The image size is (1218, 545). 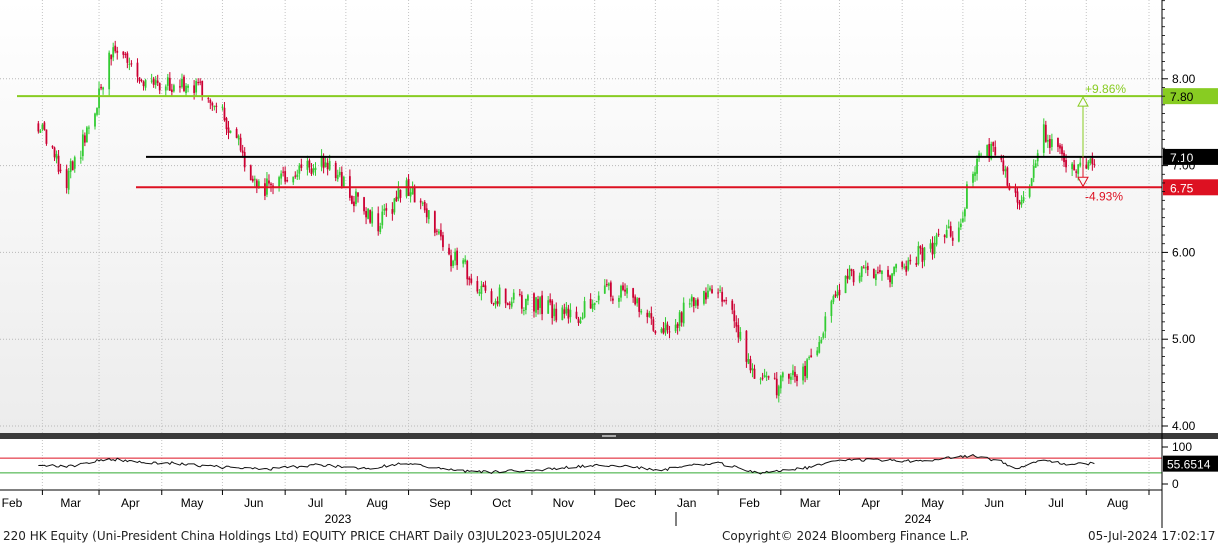 What do you see at coordinates (1182, 97) in the screenshot?
I see `upper-target-tag-label: 7.80` at bounding box center [1182, 97].